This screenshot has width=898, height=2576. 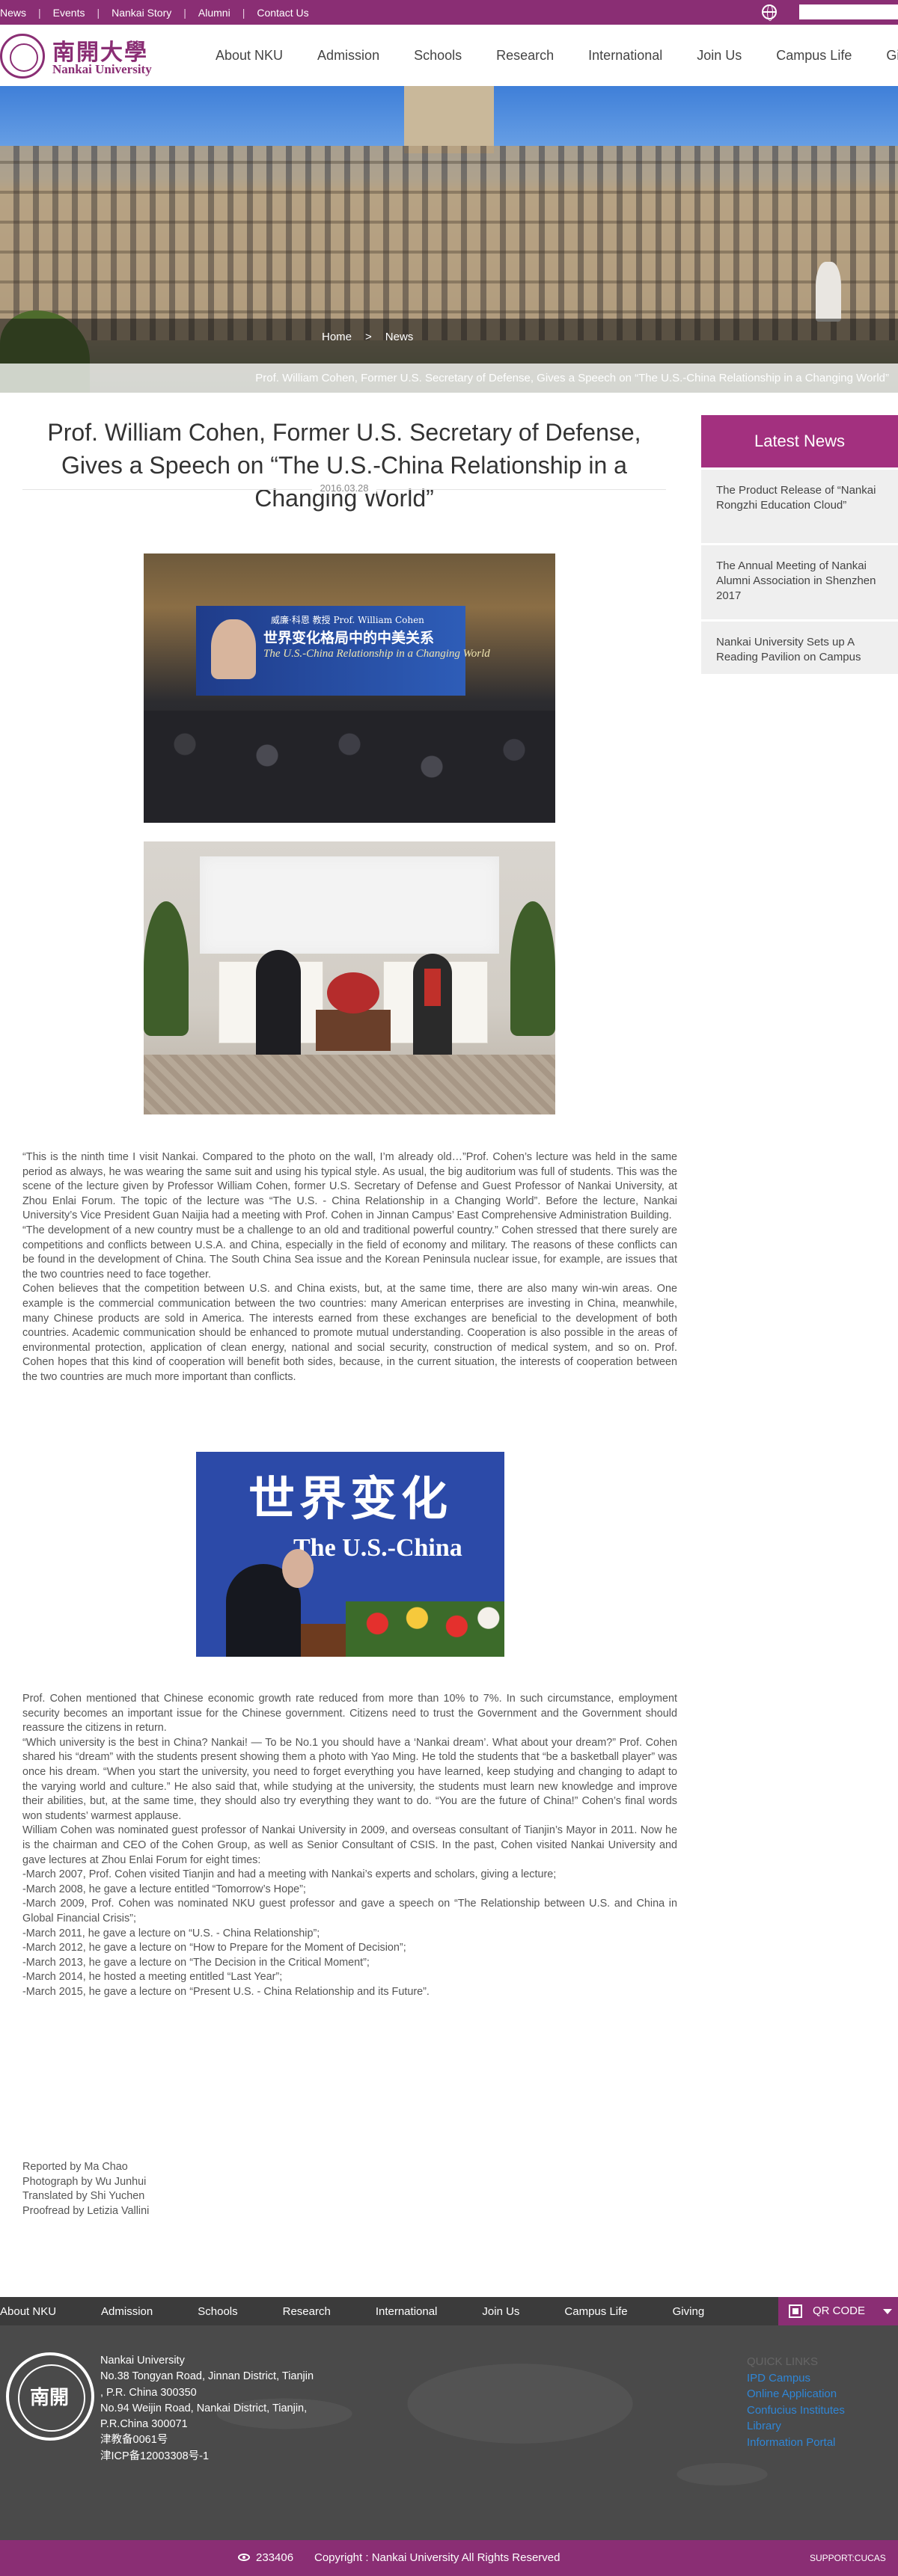 What do you see at coordinates (796, 2426) in the screenshot?
I see `quick-link-library: Library` at bounding box center [796, 2426].